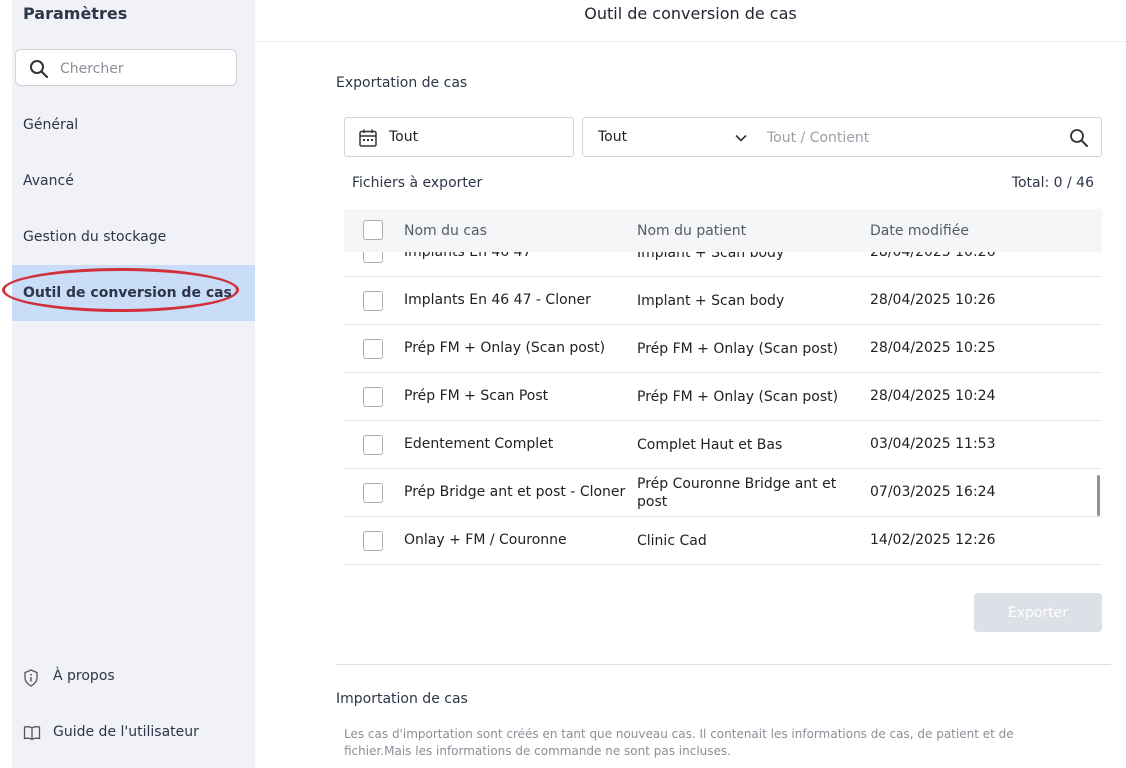  What do you see at coordinates (476, 396) in the screenshot?
I see `case-name-cell: Prép FM + Scan Post` at bounding box center [476, 396].